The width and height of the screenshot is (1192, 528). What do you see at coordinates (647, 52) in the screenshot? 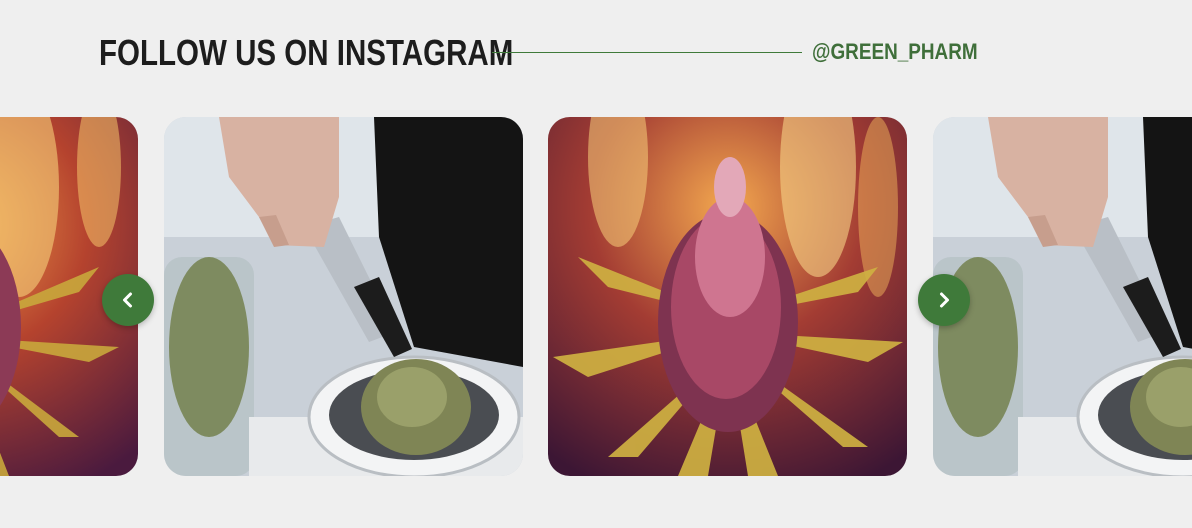
I see `header-divider` at bounding box center [647, 52].